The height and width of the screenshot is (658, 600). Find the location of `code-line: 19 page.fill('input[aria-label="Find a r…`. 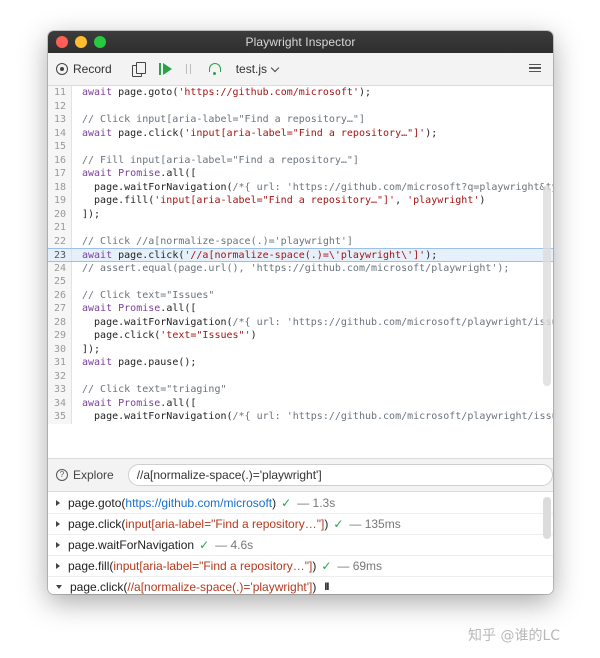

code-line: 19 page.fill('input[aria-label="Find a r… is located at coordinates (300, 201).